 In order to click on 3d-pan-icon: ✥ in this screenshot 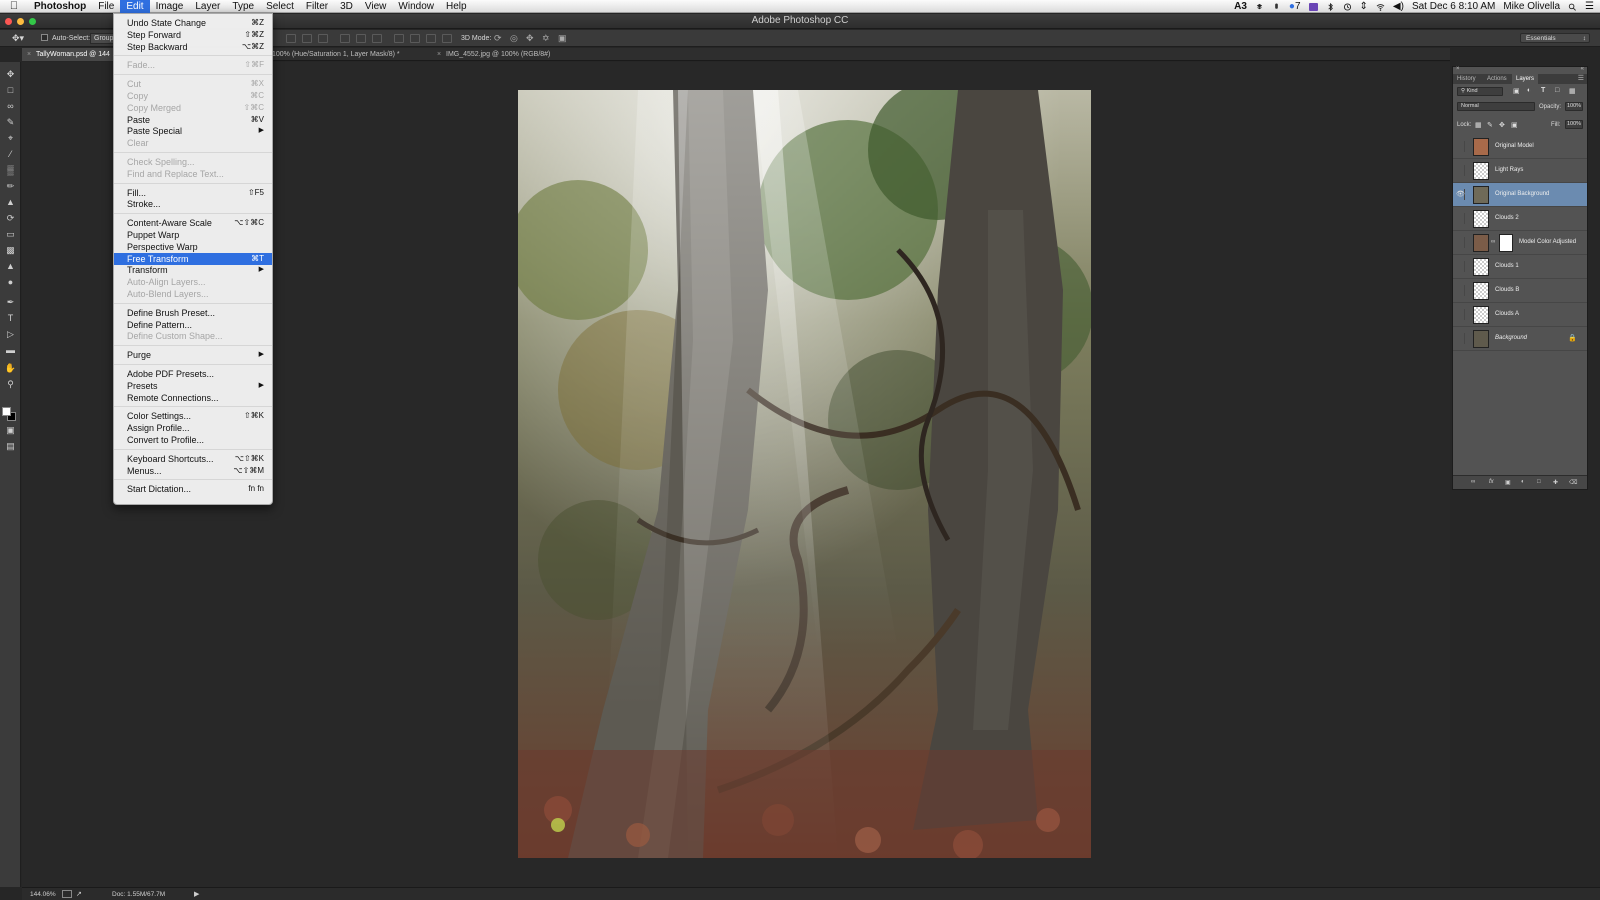, I will do `click(530, 38)`.